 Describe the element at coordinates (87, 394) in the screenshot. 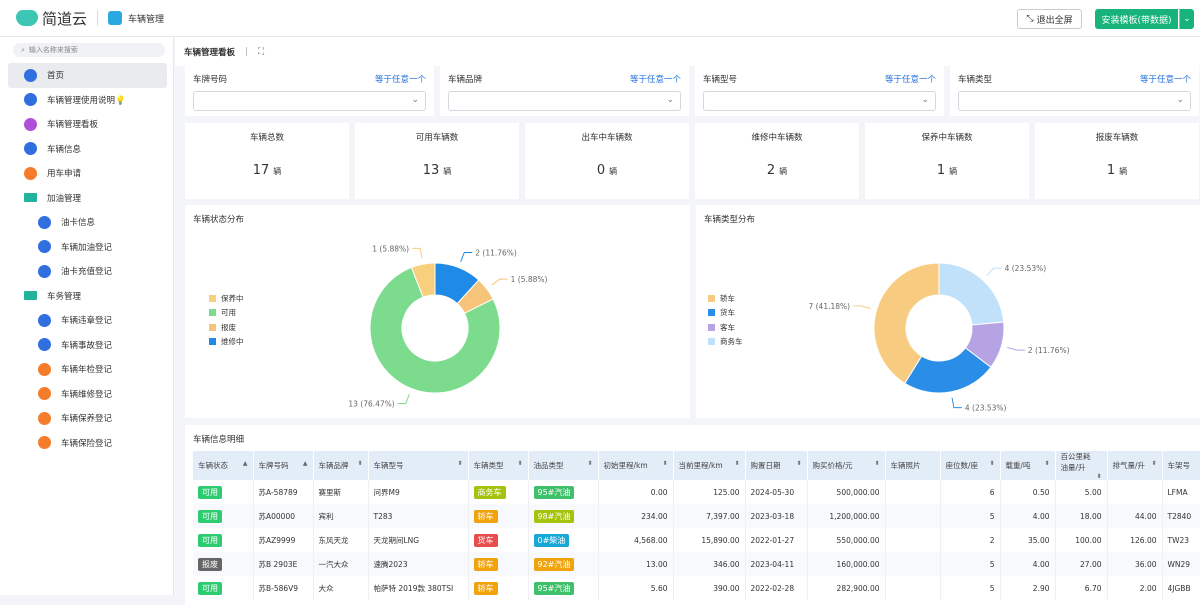

I see `sidebar-item: 车辆维修登记` at that location.